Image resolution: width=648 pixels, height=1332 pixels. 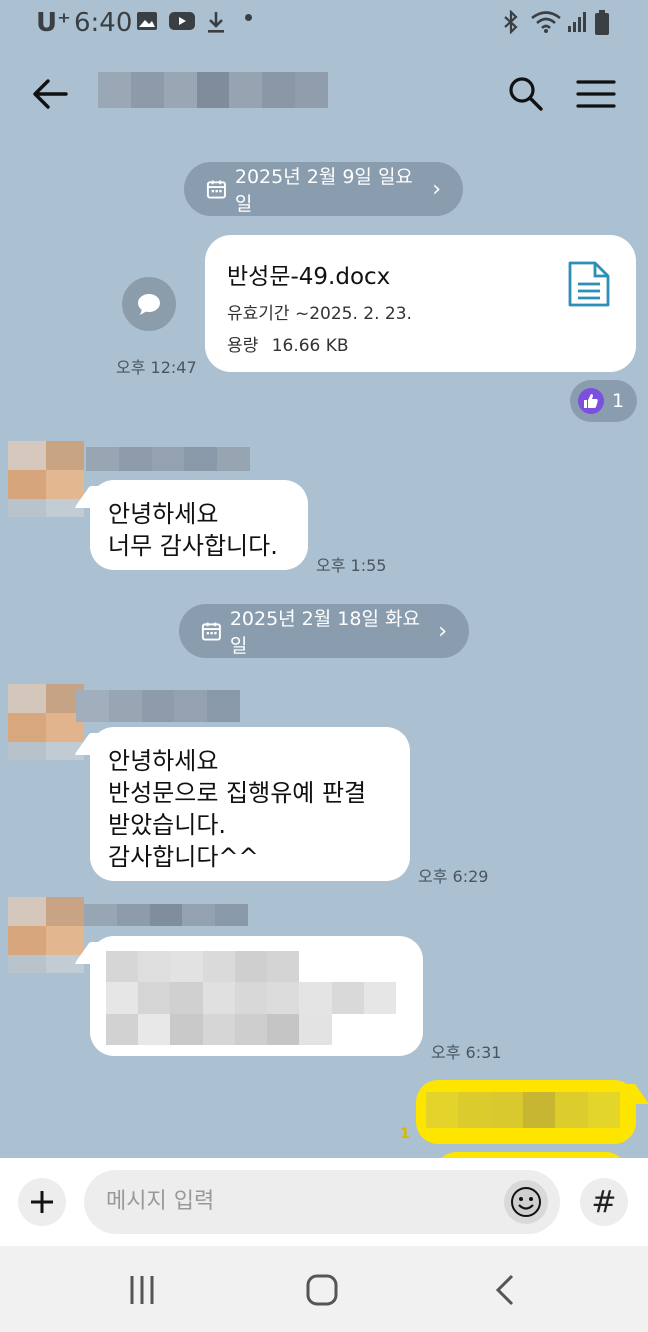 What do you see at coordinates (50, 94) in the screenshot?
I see `back-arrow-icon` at bounding box center [50, 94].